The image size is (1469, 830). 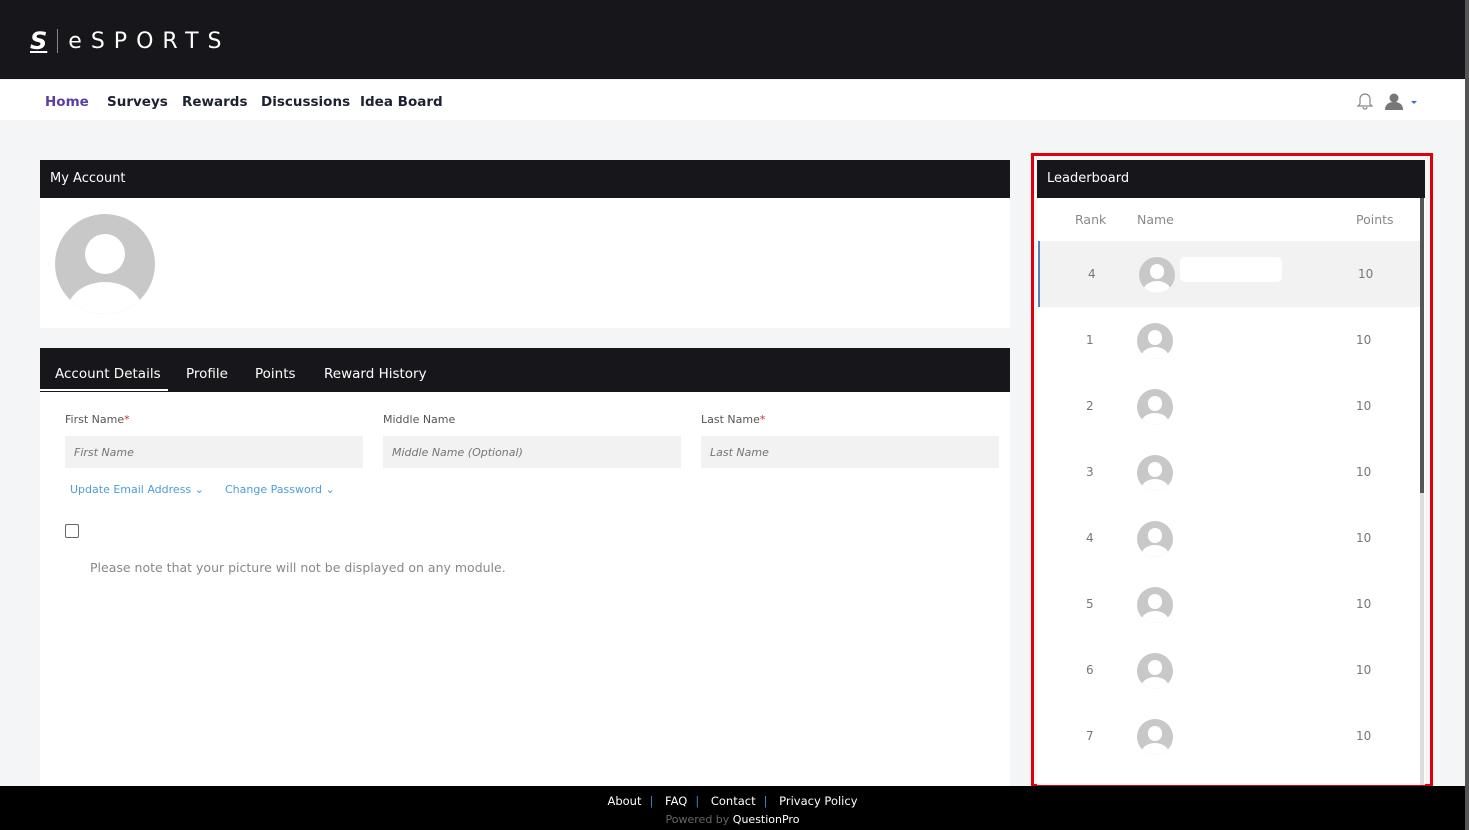 I want to click on nav-rewards: Rewards, so click(x=215, y=102).